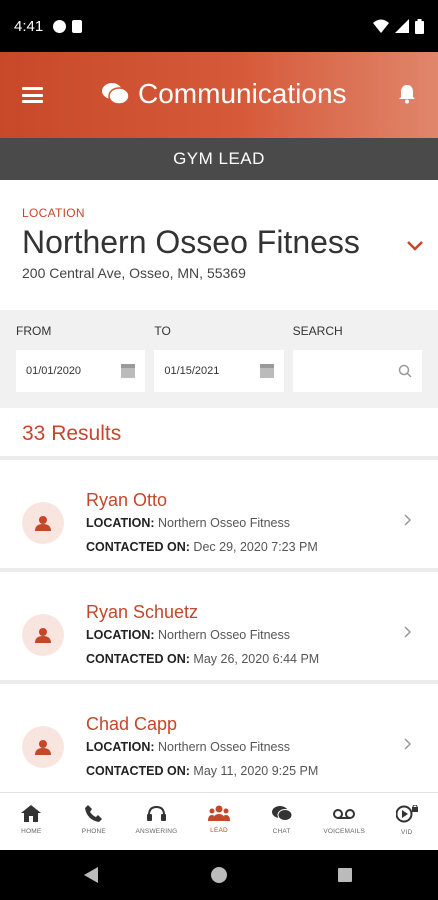  What do you see at coordinates (281, 821) in the screenshot?
I see `nav-chat: CHAT` at bounding box center [281, 821].